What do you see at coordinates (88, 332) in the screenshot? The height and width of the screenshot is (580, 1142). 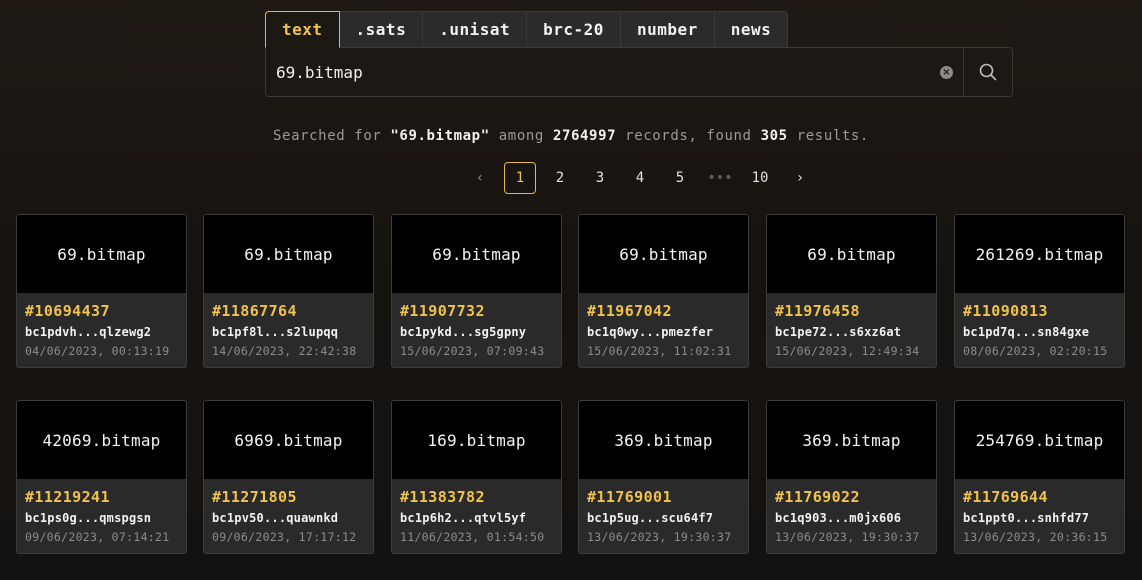 I see `card-address: bc1pdvh...qlzewg2` at bounding box center [88, 332].